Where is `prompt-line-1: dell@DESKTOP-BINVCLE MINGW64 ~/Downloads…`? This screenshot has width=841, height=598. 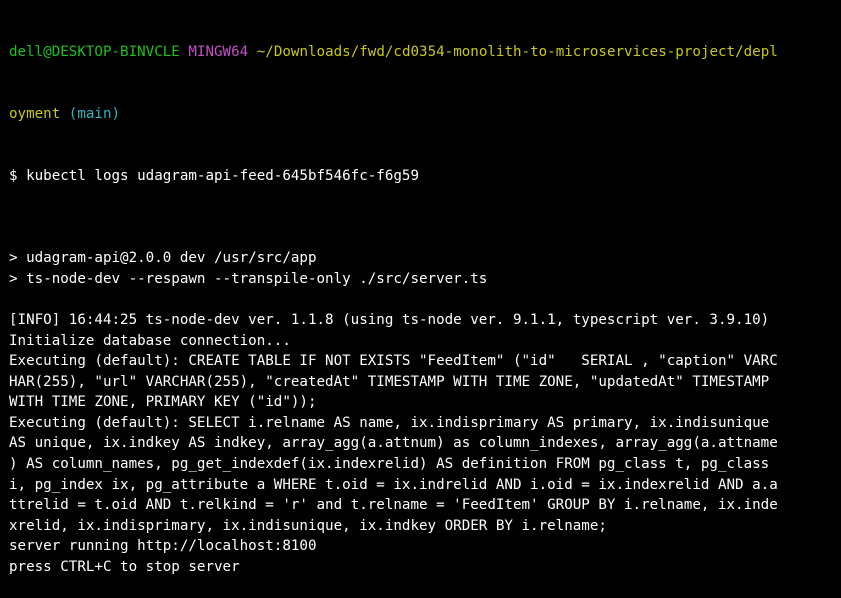 prompt-line-1: dell@DESKTOP-BINVCLE MINGW64 ~/Downloads… is located at coordinates (425, 52).